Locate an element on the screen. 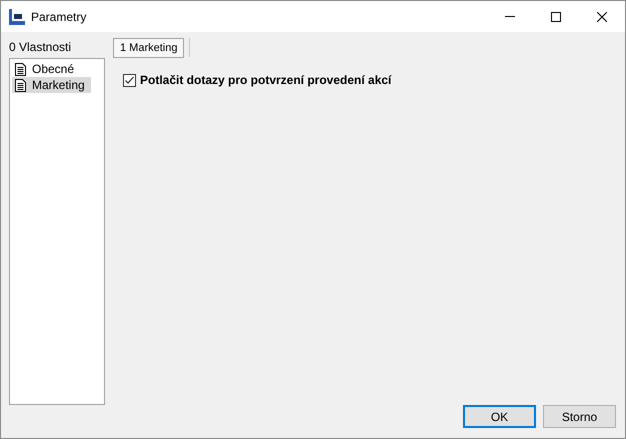 This screenshot has width=626, height=439. dialog-button: OK is located at coordinates (499, 416).